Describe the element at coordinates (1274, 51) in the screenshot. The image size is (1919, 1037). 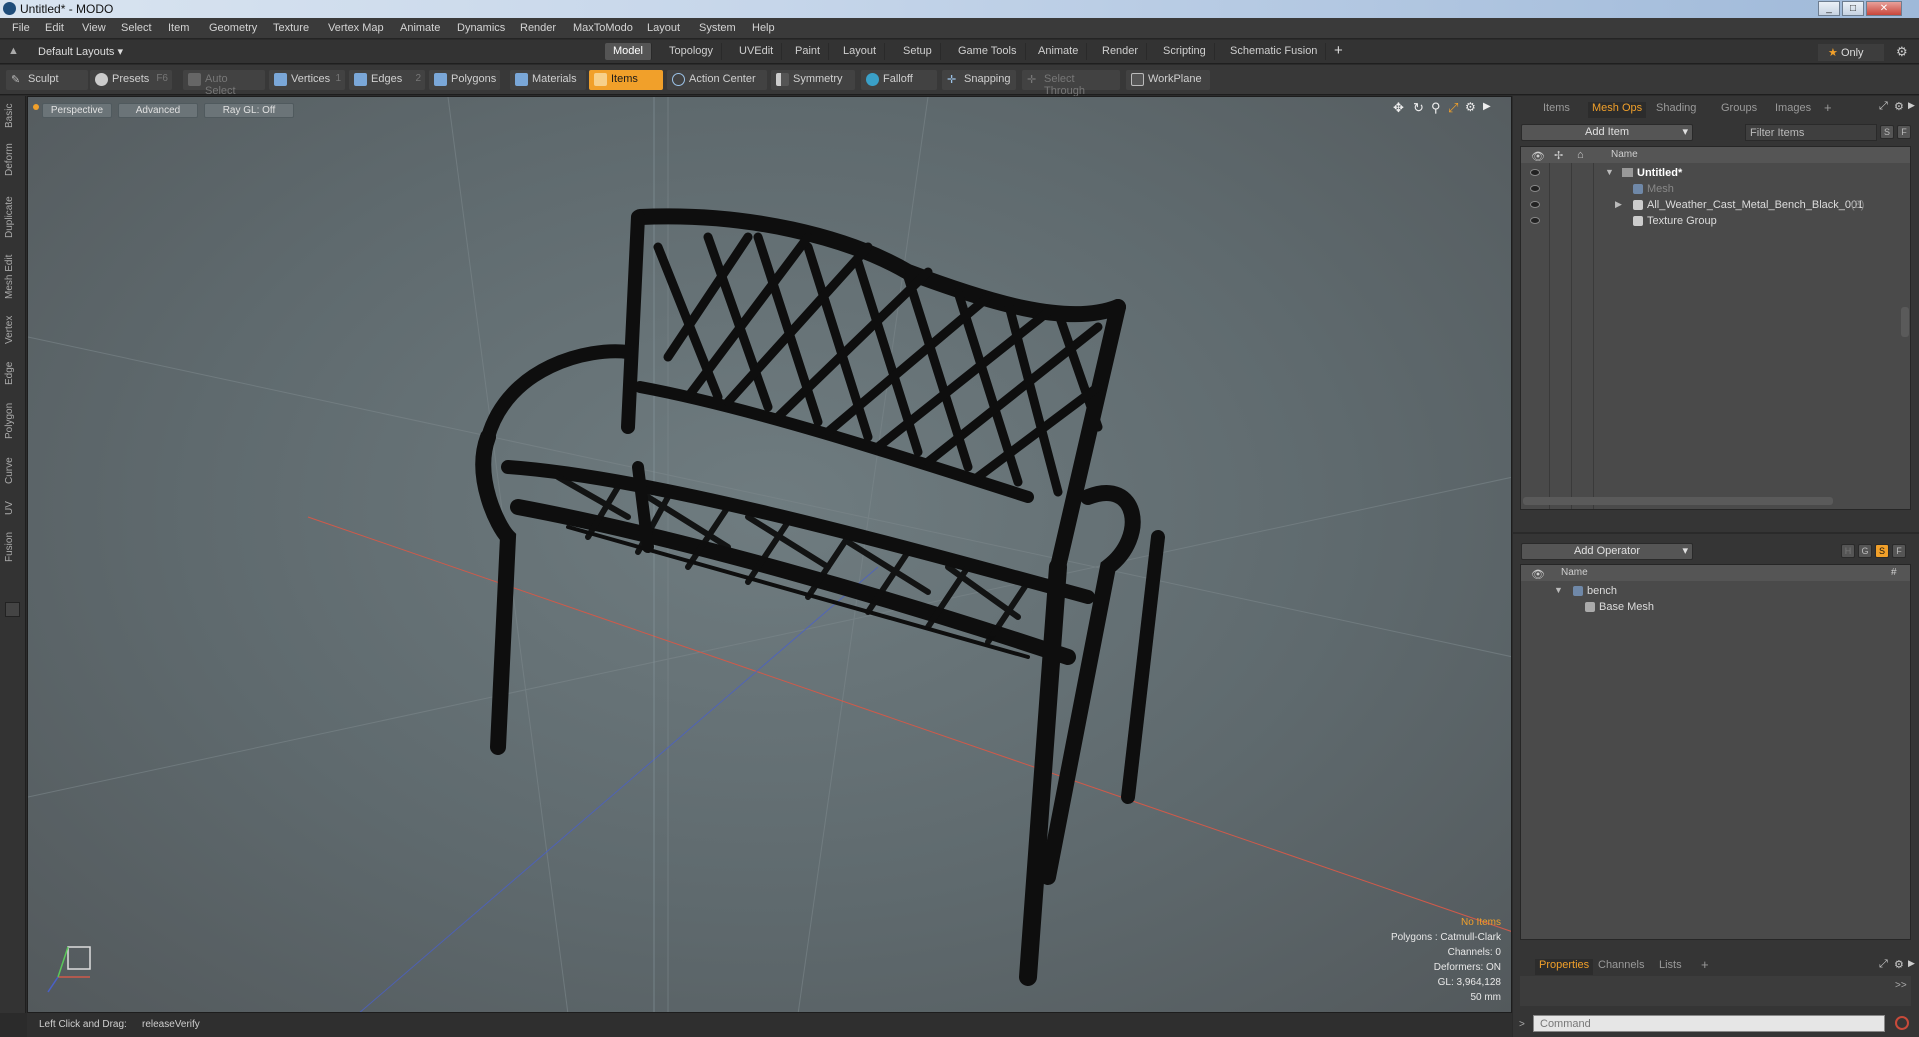
I see `tab-schematic-fusion: Schematic Fusion` at that location.